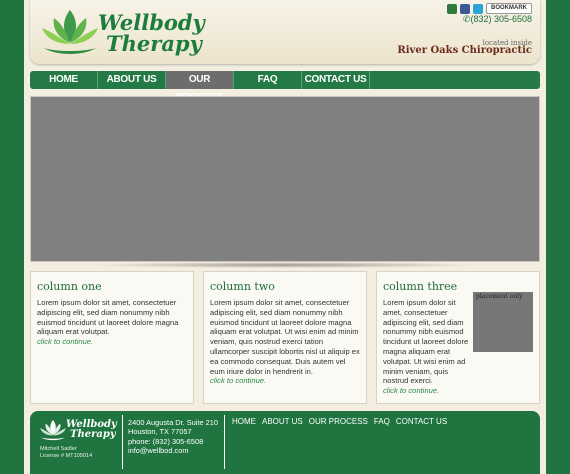 The height and width of the screenshot is (474, 570). I want to click on address-line2: Houston, TX 77057, so click(160, 432).